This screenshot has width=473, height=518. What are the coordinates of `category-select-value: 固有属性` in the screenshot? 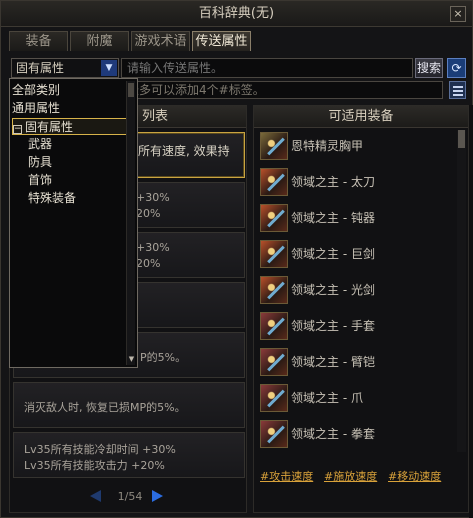 It's located at (40, 68).